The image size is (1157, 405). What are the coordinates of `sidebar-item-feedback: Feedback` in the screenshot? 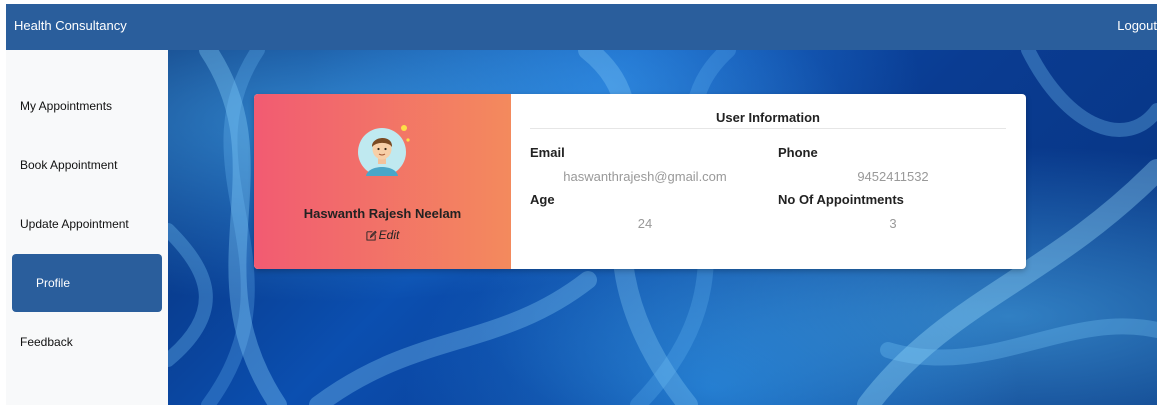 It's located at (87, 342).